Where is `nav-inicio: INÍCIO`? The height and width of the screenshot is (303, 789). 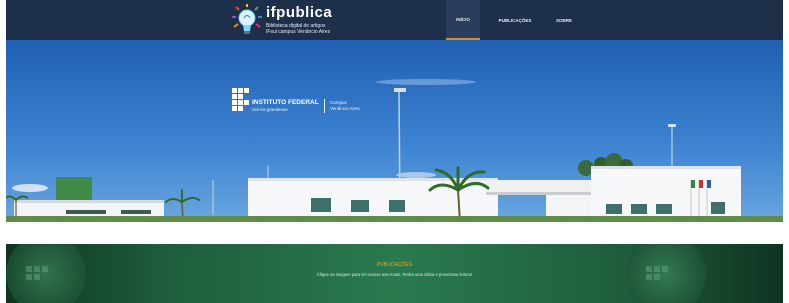 nav-inicio: INÍCIO is located at coordinates (463, 20).